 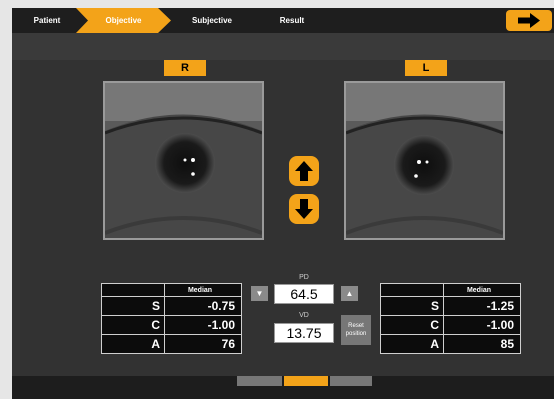 What do you see at coordinates (304, 333) in the screenshot?
I see `vd-value: 13.75` at bounding box center [304, 333].